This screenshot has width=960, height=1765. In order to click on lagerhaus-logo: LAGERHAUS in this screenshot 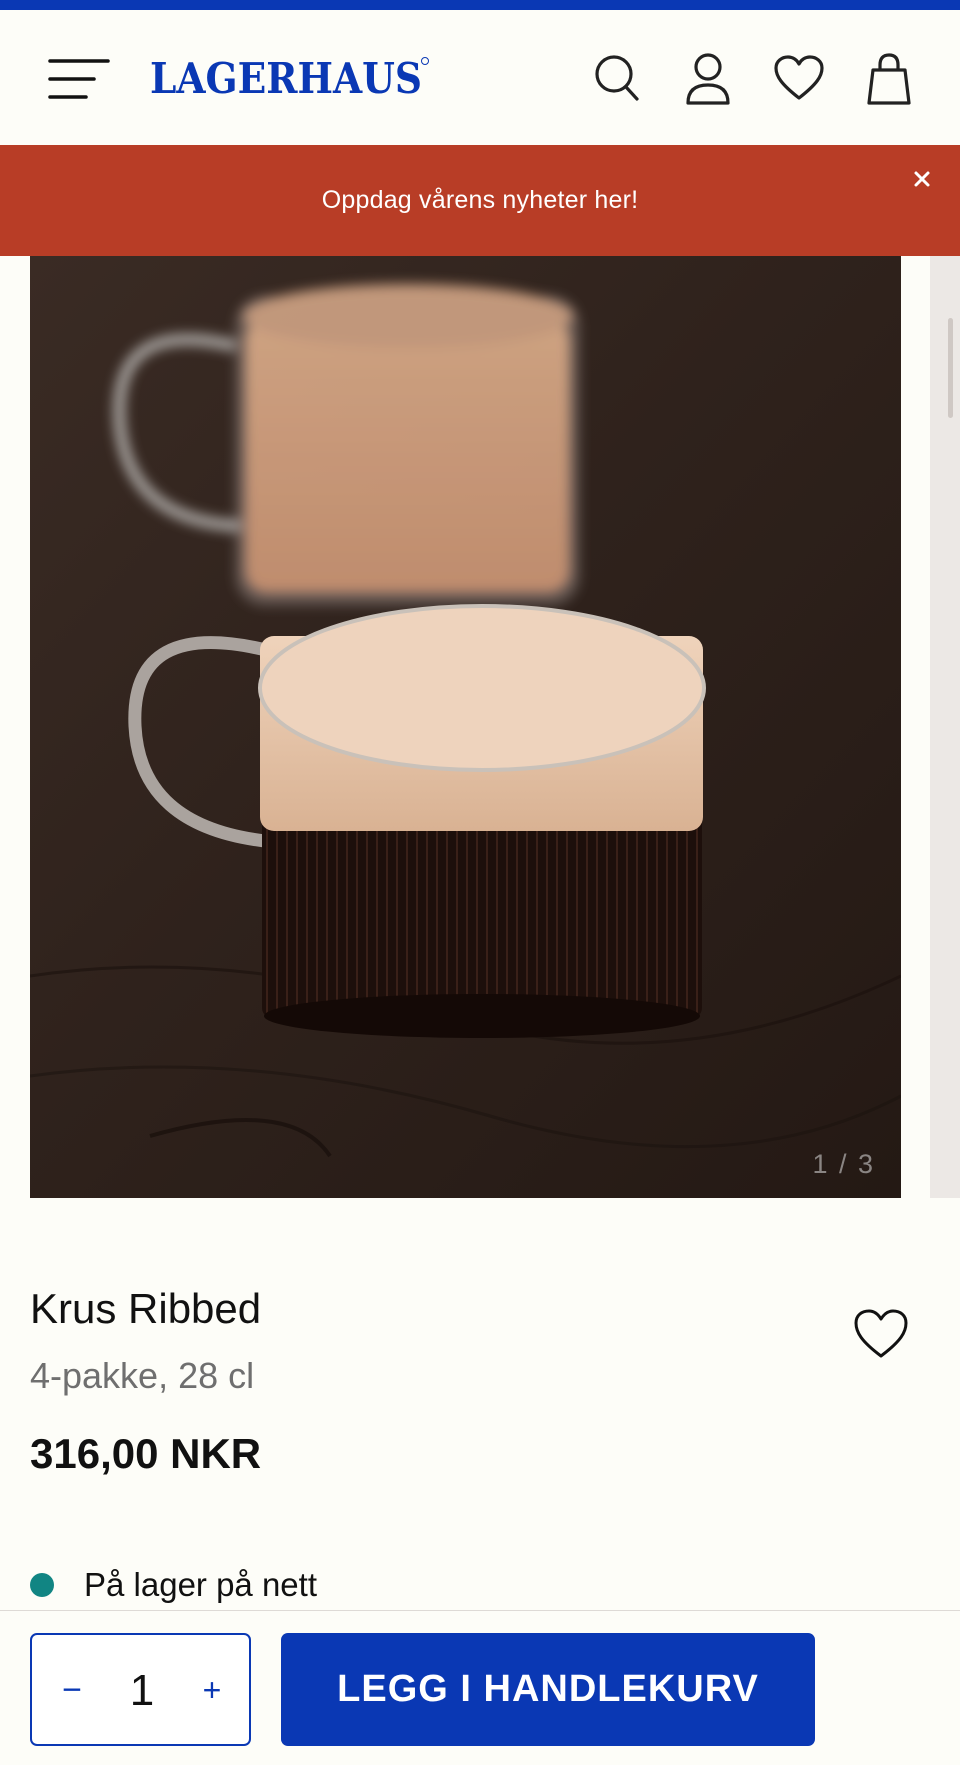, I will do `click(290, 78)`.